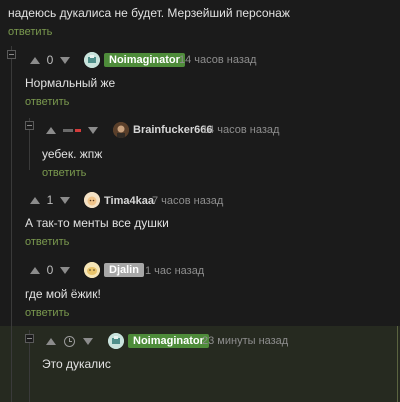 Image resolution: width=400 pixels, height=402 pixels. I want to click on comment-text: Нормальный же, so click(70, 83).